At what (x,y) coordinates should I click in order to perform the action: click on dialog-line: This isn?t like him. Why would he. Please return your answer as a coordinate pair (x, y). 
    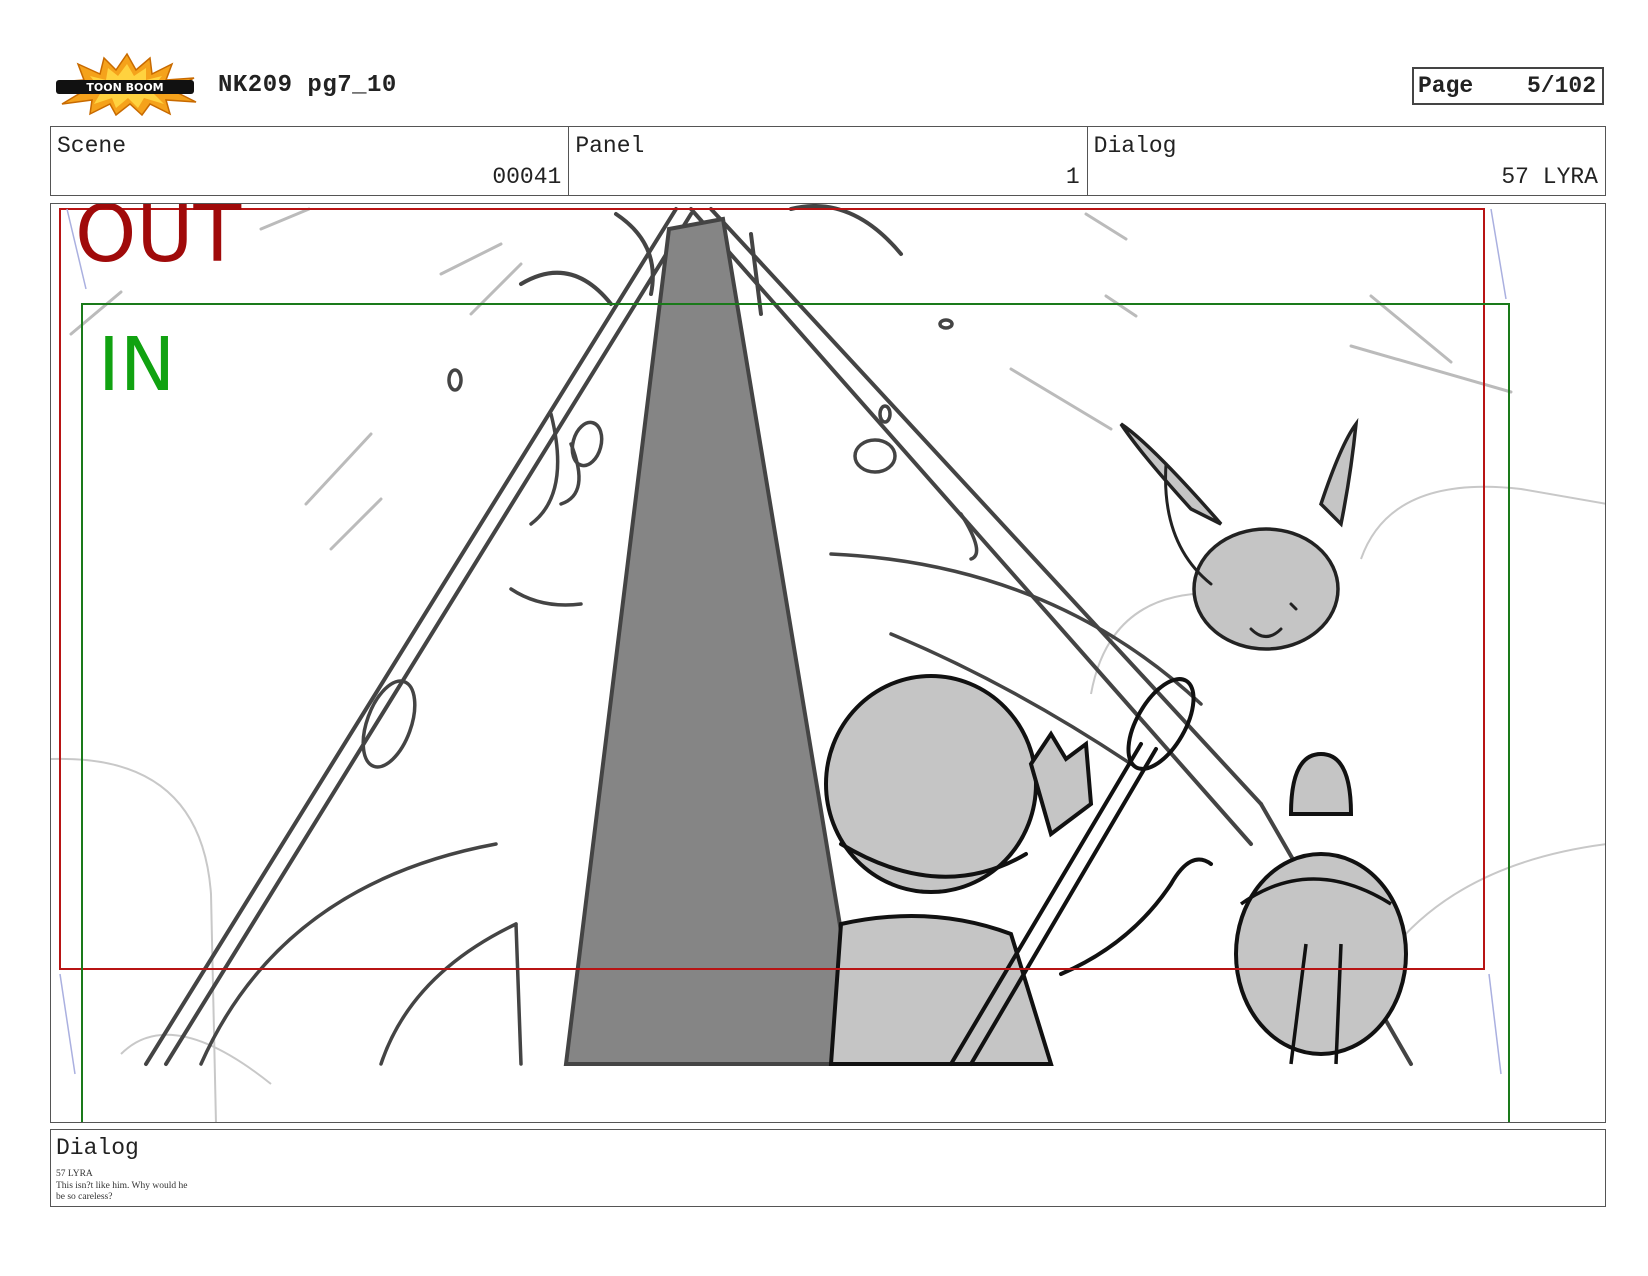
    Looking at the image, I should click on (122, 1185).